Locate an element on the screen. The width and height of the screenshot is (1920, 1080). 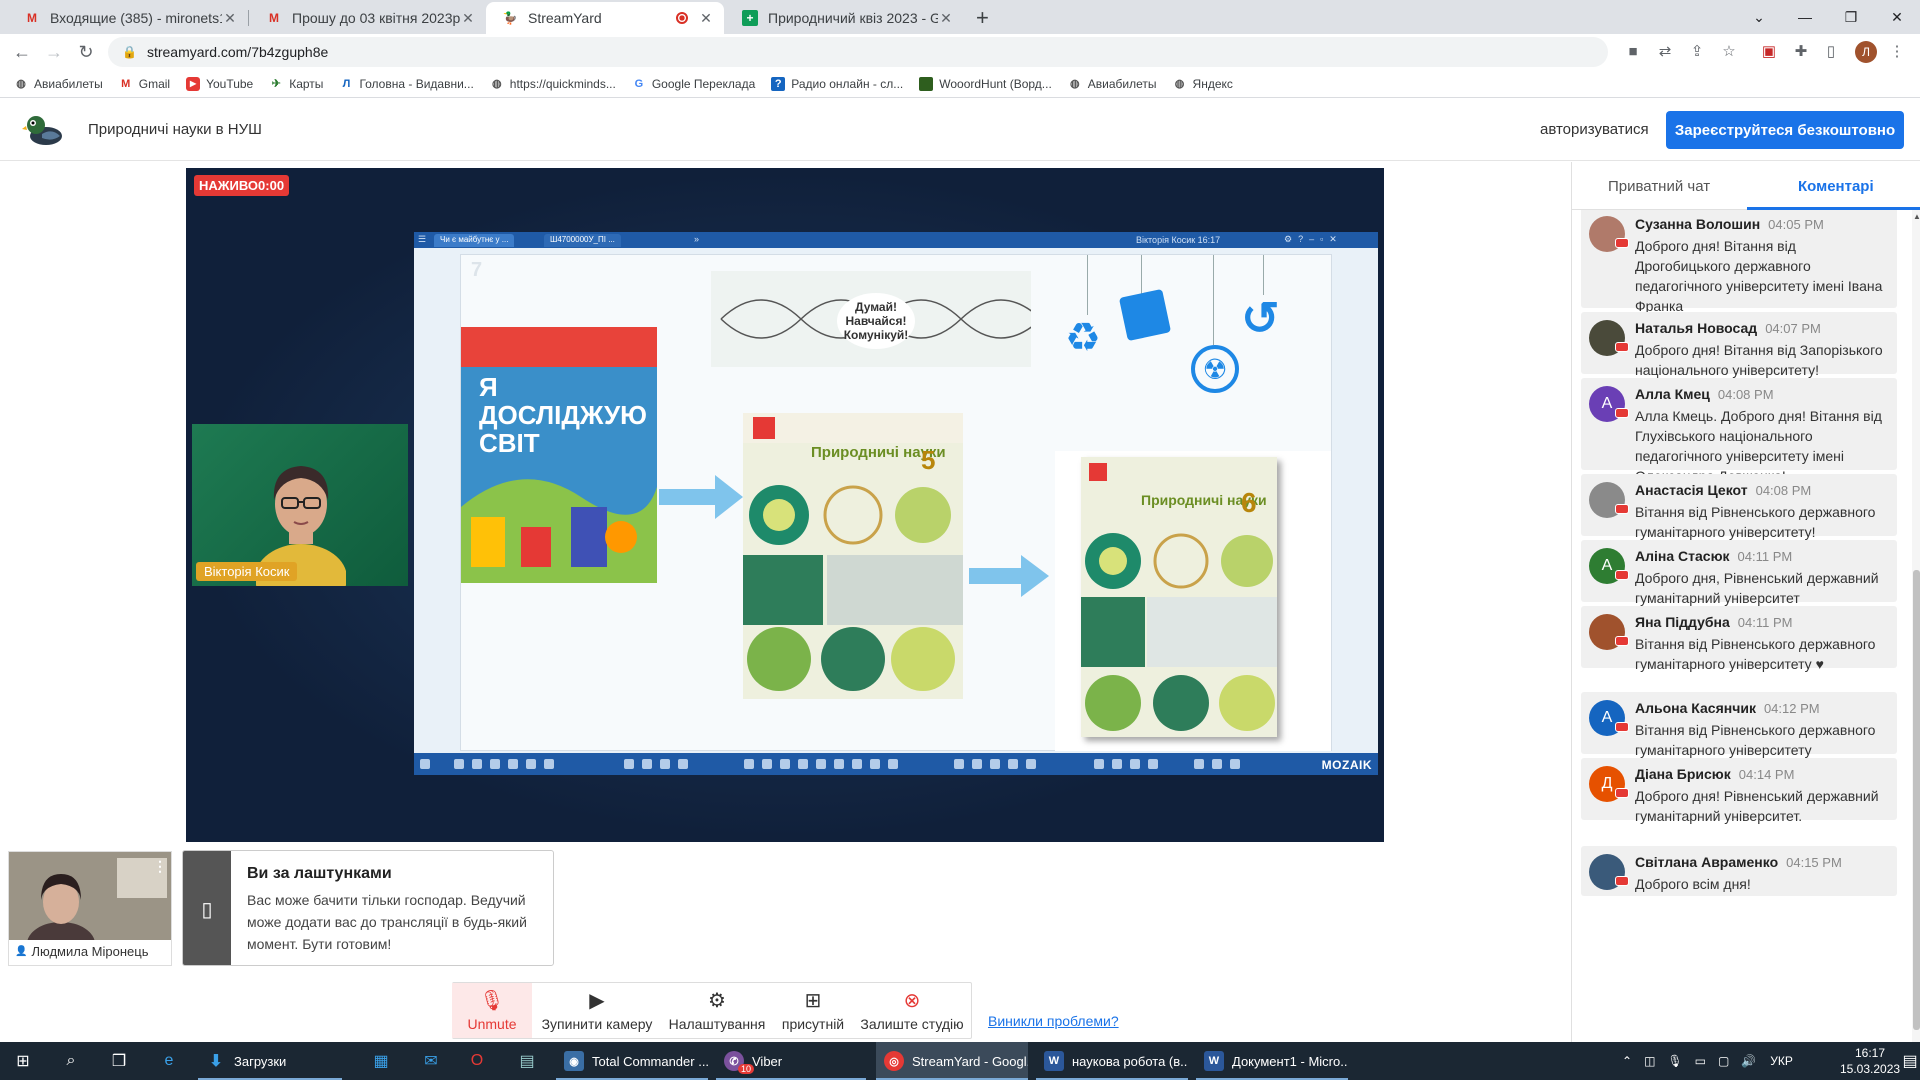
share-icon: ⇪ is located at coordinates (1697, 52).